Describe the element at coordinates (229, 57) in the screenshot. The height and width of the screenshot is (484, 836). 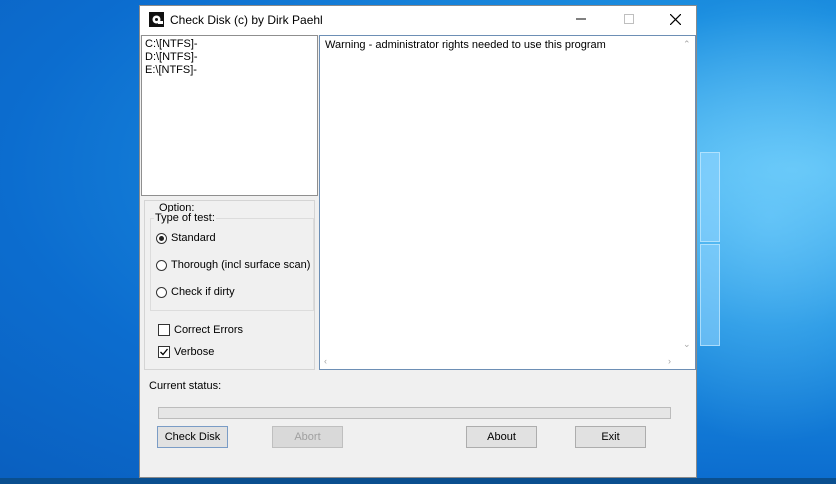
I see `drive-item: D:\[NTFS]-` at that location.